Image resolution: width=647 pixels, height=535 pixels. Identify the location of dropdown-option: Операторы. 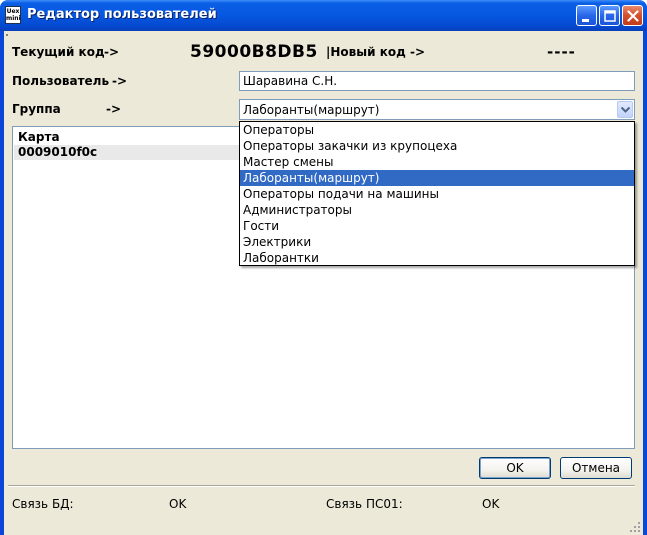
(437, 130).